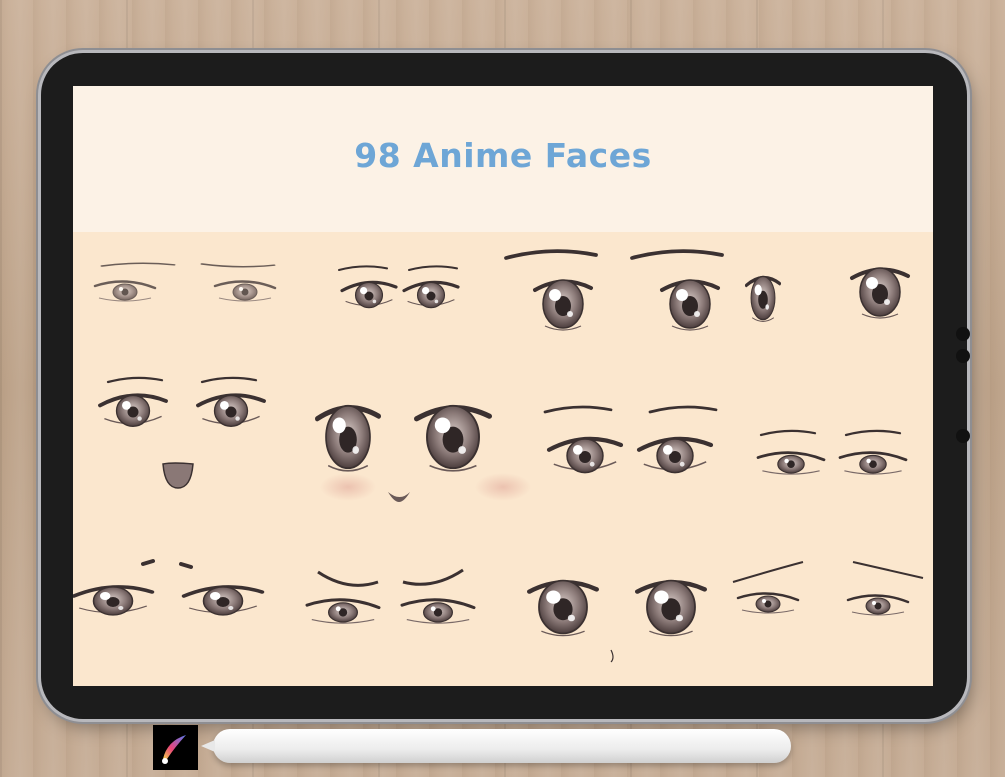  I want to click on anime-face-angry, so click(390, 596).